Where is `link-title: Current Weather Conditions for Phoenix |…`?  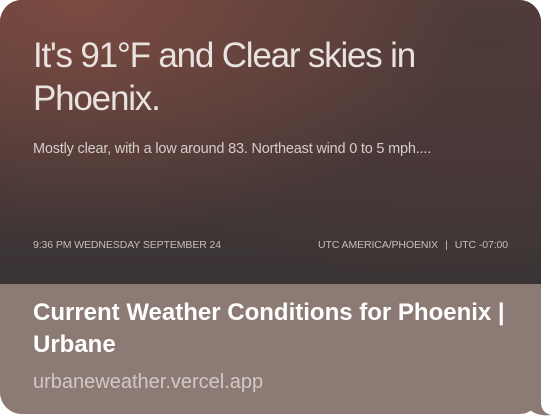
link-title: Current Weather Conditions for Phoenix |… is located at coordinates (273, 329).